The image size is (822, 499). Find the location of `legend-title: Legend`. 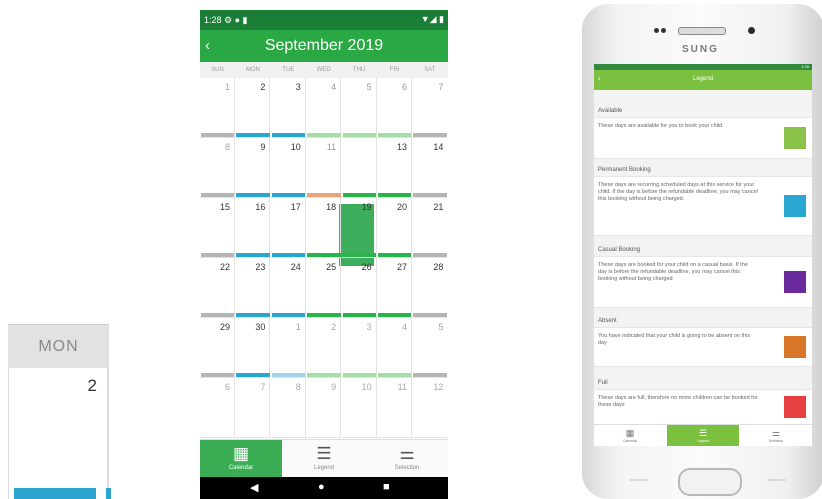

legend-title: Legend is located at coordinates (703, 79).